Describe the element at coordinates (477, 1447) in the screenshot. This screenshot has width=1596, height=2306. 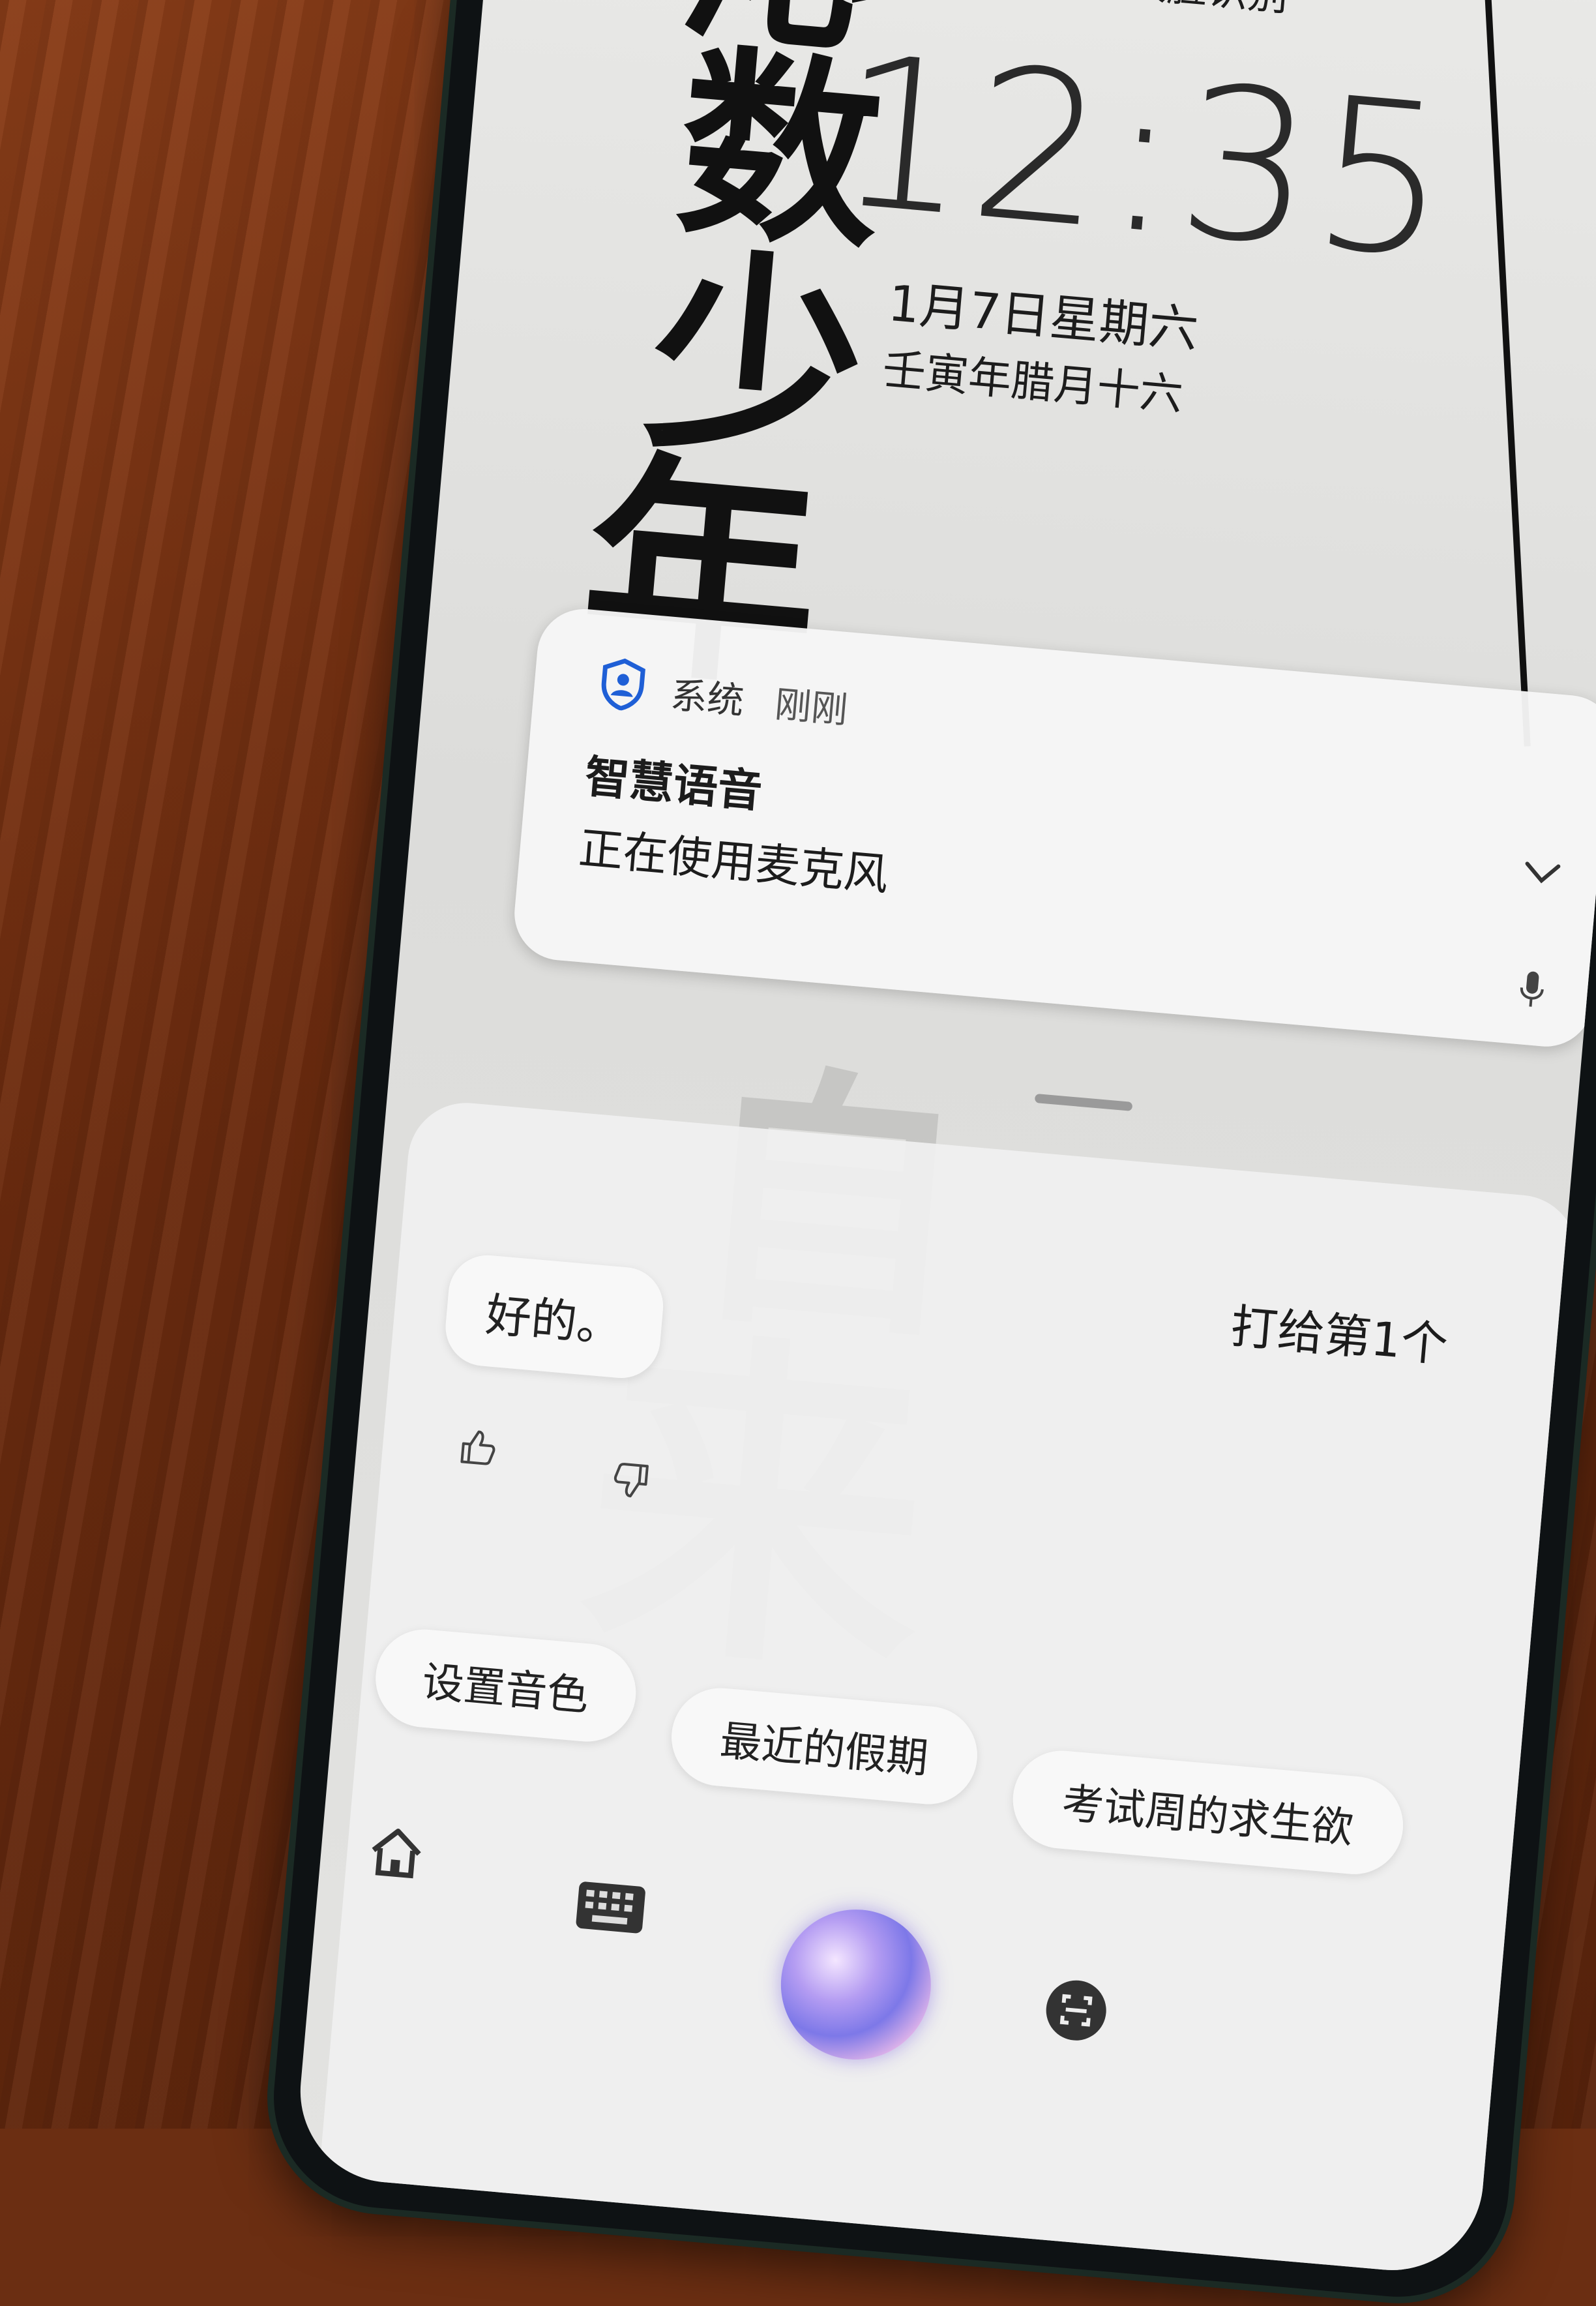
I see `thumbs-up-icon` at that location.